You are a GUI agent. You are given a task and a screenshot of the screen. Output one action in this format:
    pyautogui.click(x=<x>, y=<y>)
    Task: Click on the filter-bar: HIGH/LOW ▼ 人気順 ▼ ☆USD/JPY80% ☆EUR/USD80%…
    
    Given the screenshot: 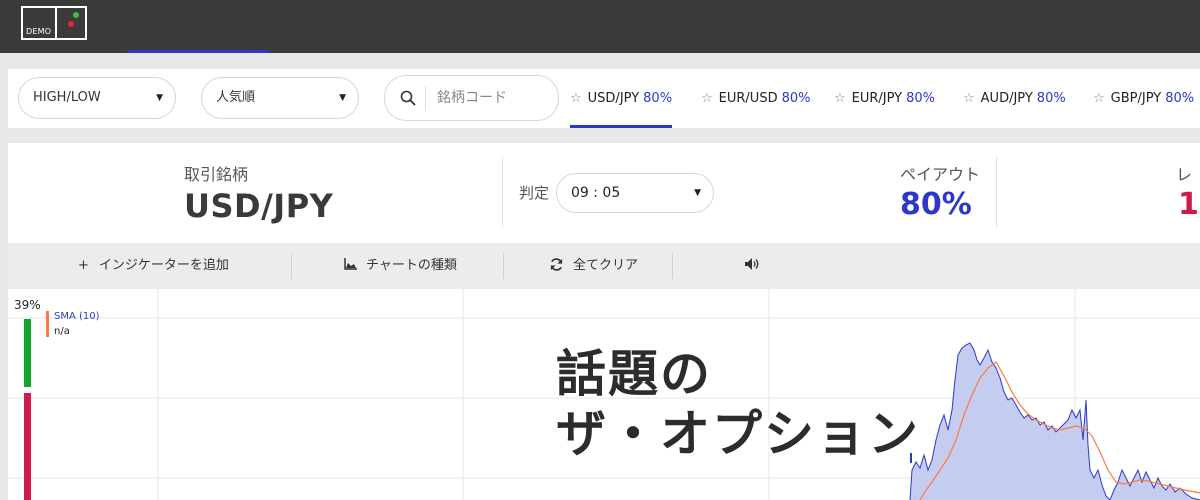 What is the action you would take?
    pyautogui.click(x=604, y=98)
    